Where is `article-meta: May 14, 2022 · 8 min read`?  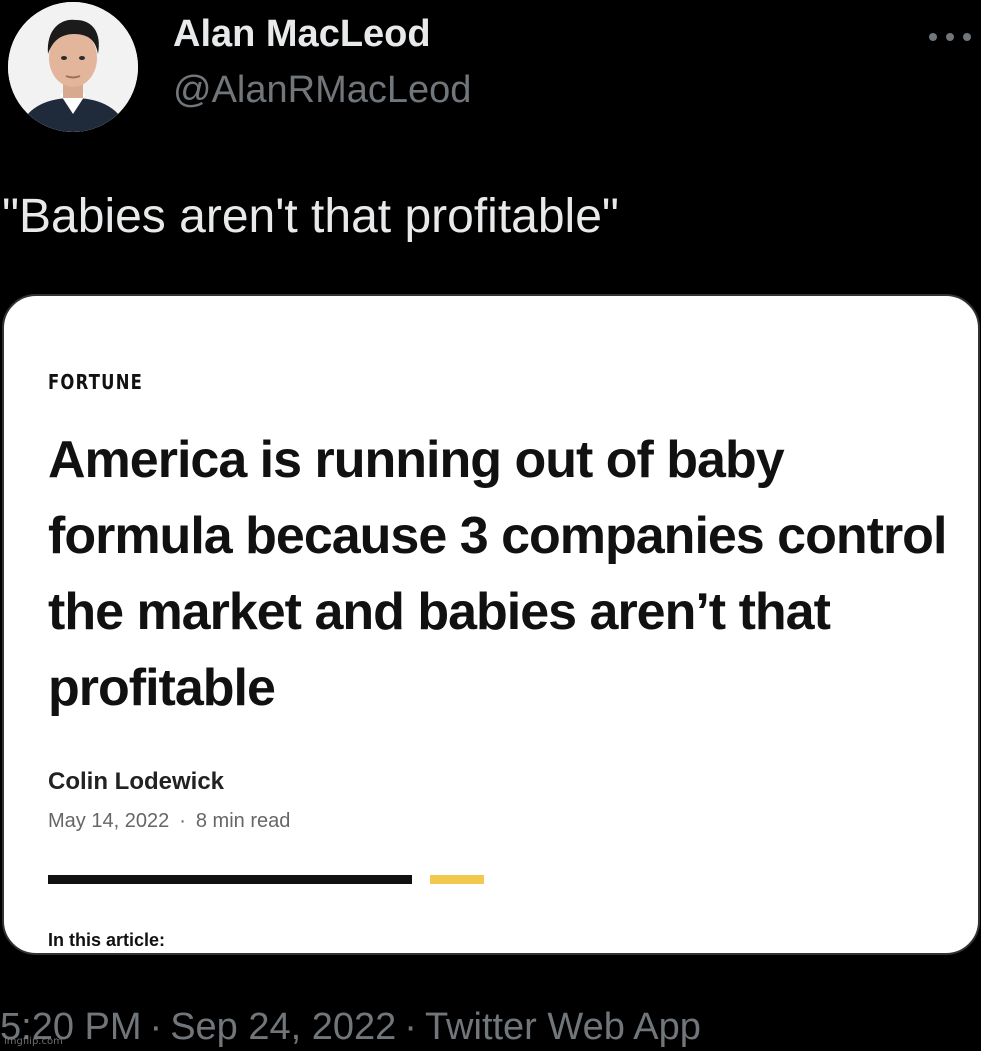 article-meta: May 14, 2022 · 8 min read is located at coordinates (169, 821).